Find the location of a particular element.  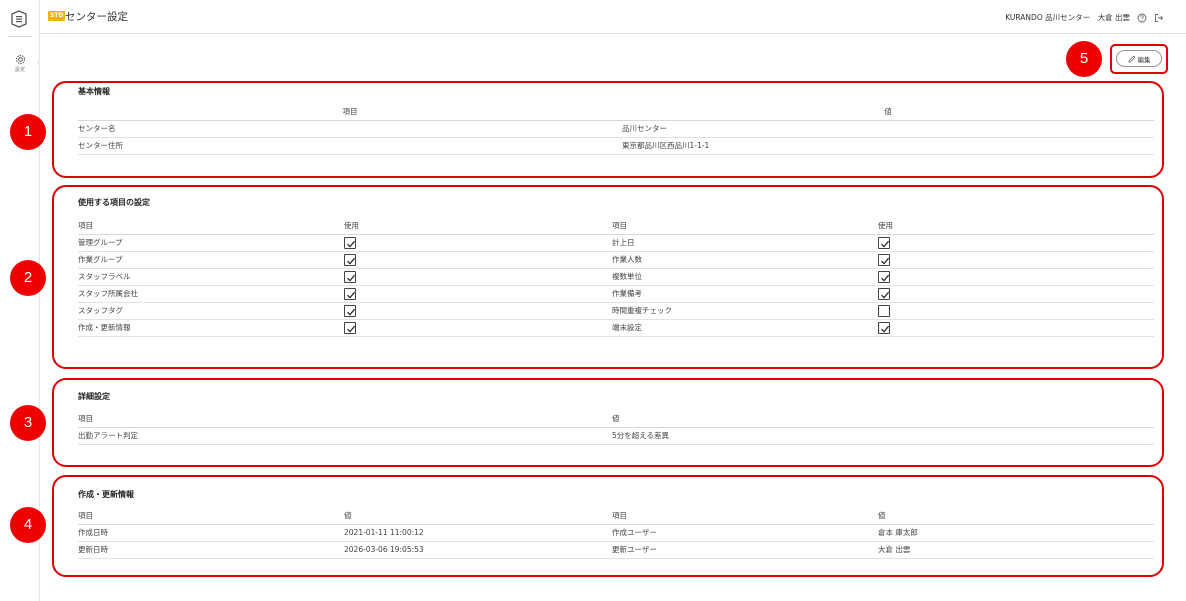

annotation-marker-1: 1 is located at coordinates (28, 132).